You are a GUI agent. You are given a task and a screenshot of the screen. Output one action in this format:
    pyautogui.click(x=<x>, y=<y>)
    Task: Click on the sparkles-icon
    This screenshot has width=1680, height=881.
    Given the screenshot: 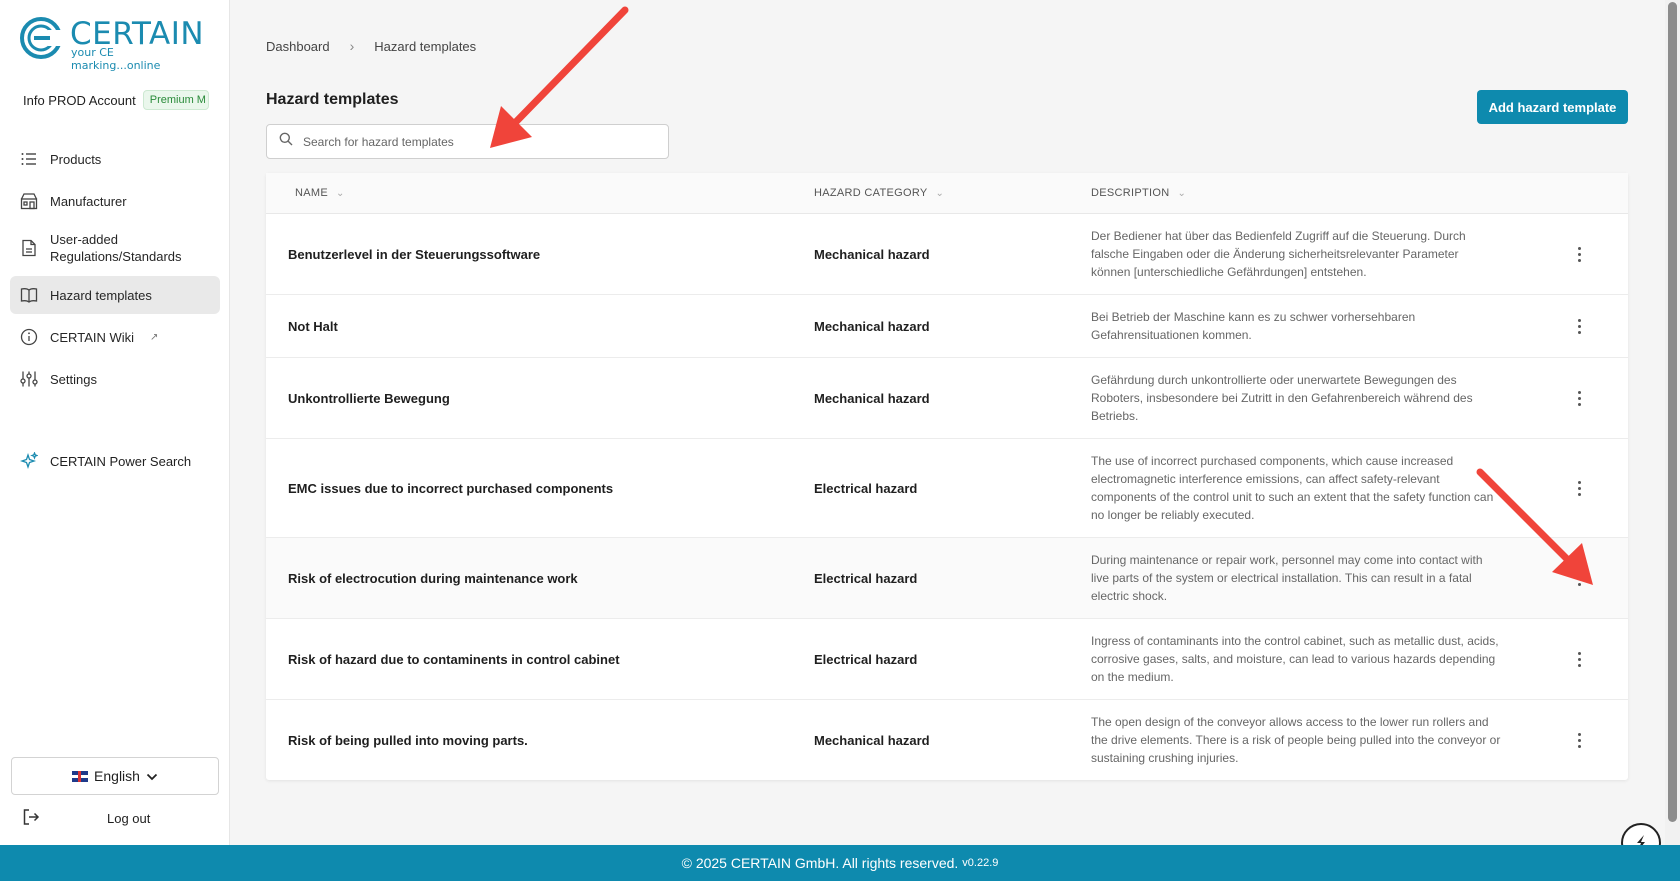 What is the action you would take?
    pyautogui.click(x=29, y=461)
    